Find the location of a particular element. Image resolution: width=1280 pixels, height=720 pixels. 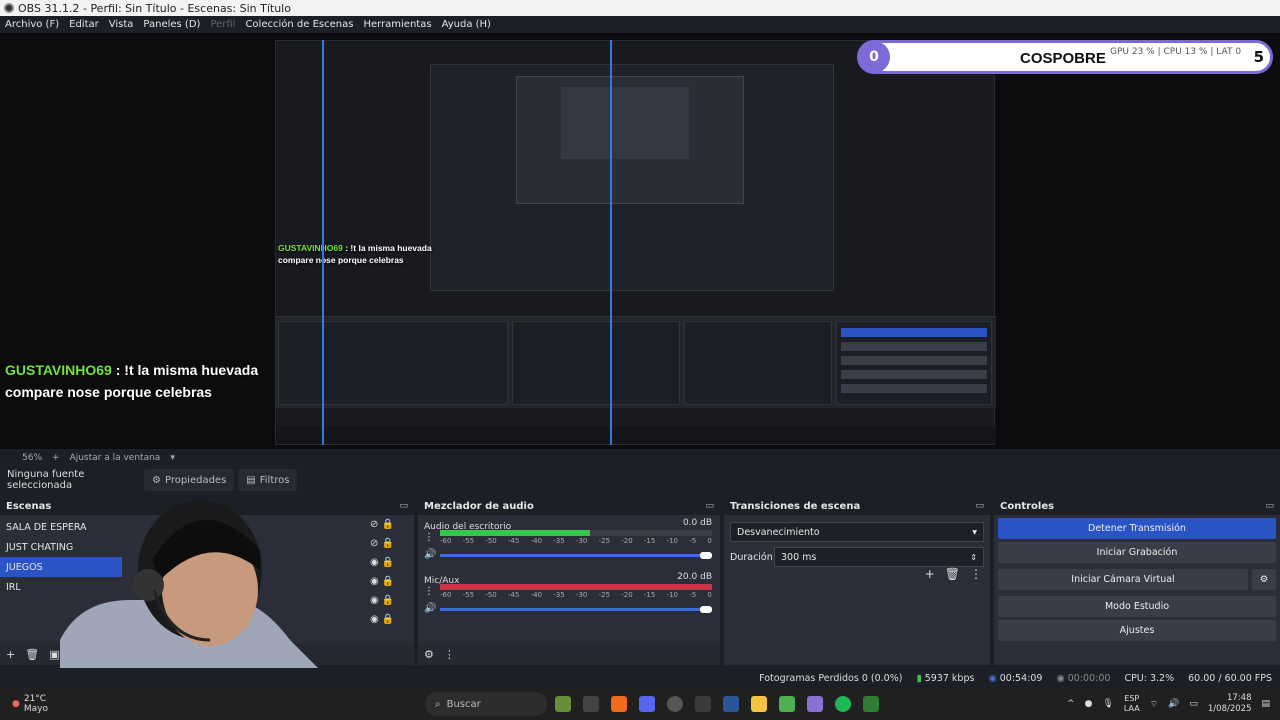

advanced-audio-icon: ⚙ is located at coordinates (429, 654).